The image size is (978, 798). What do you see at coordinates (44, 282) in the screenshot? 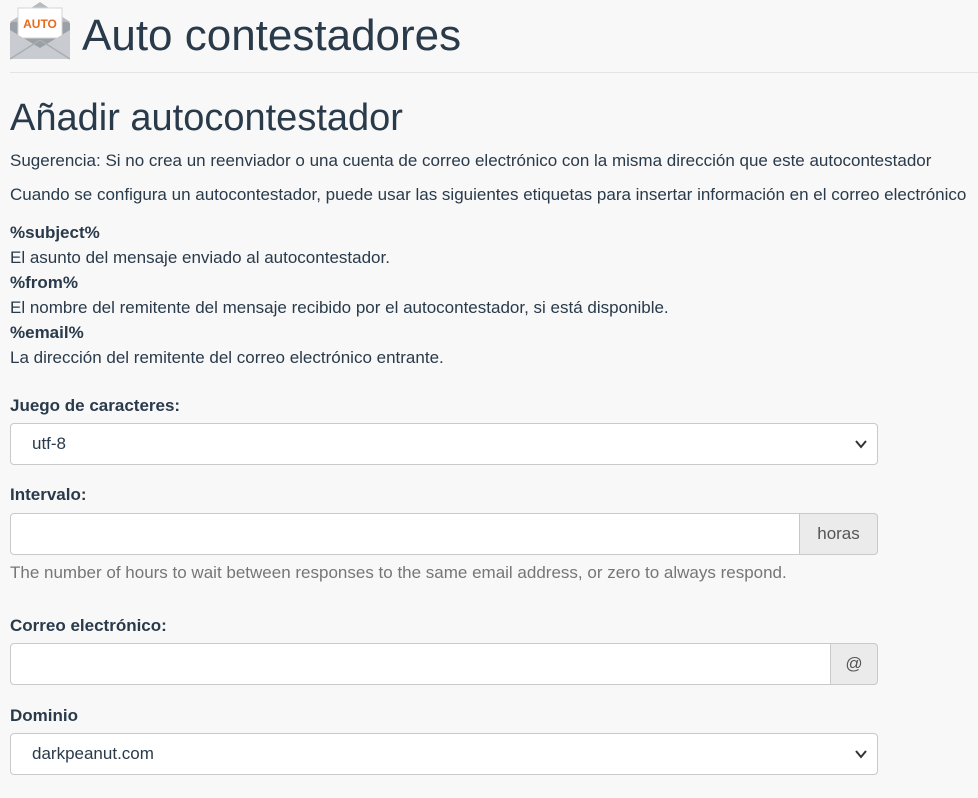
I see `tag-from-name: %from%` at bounding box center [44, 282].